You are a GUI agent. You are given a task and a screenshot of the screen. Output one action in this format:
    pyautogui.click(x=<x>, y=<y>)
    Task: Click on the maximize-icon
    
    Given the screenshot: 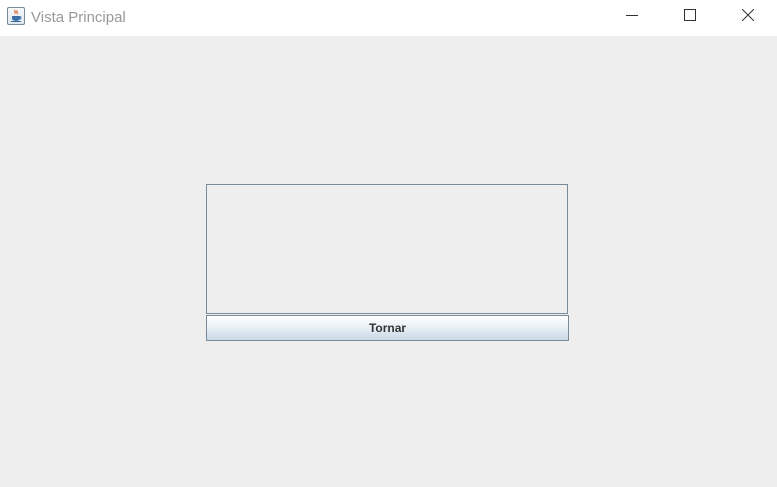 What is the action you would take?
    pyautogui.click(x=690, y=17)
    